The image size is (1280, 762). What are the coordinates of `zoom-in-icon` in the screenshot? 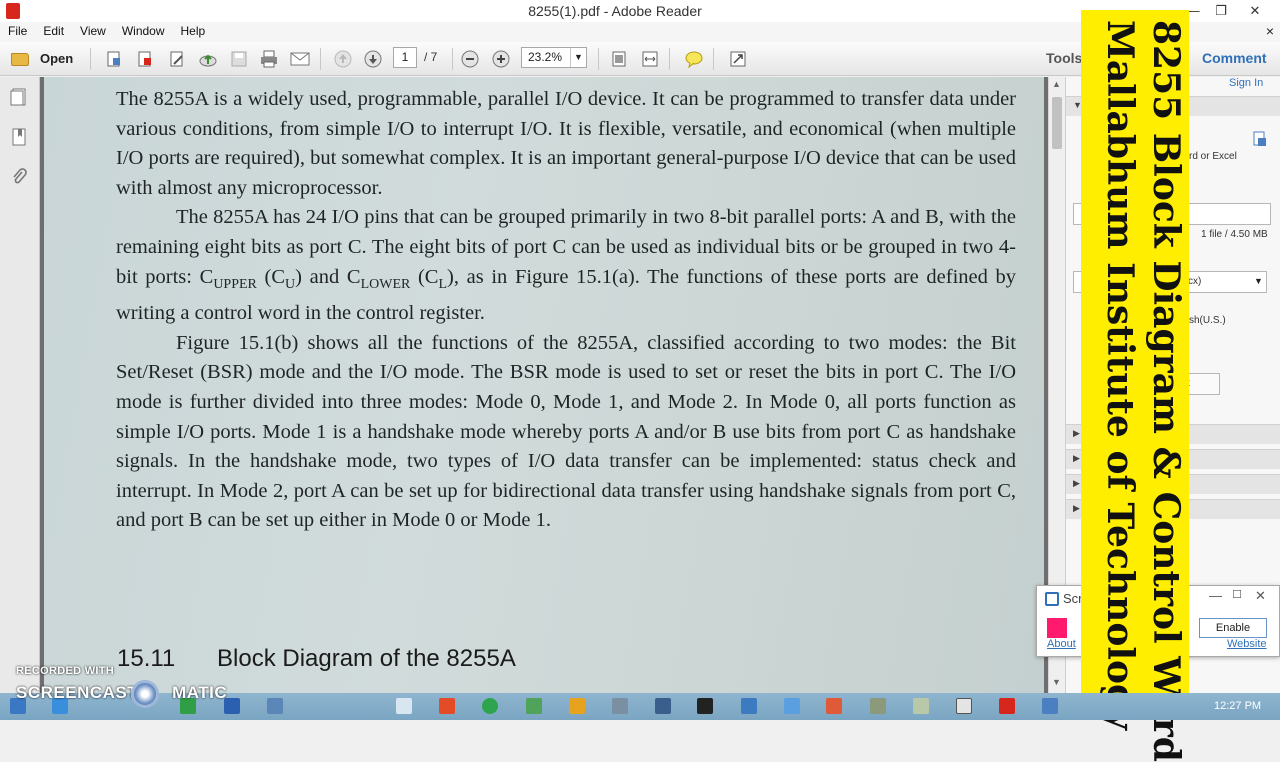 It's located at (501, 59).